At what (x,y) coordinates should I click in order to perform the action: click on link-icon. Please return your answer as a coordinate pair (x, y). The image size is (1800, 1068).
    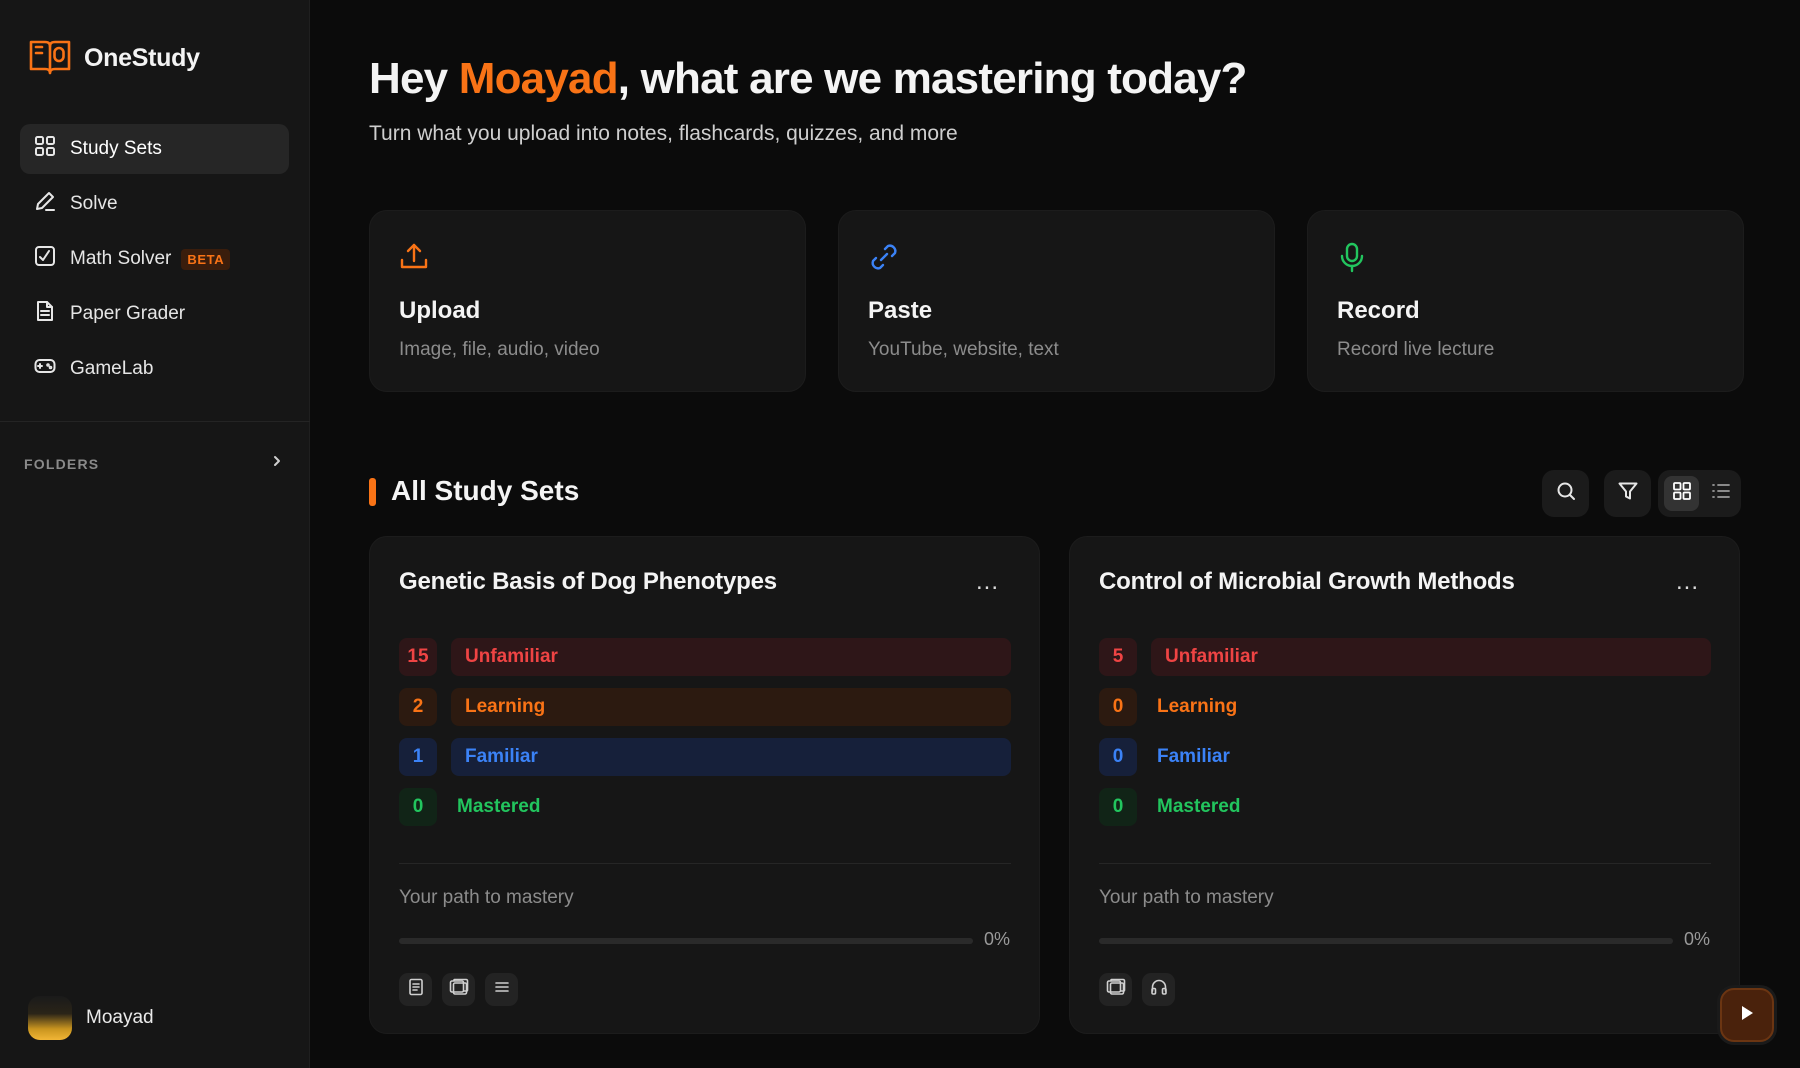
    Looking at the image, I should click on (884, 259).